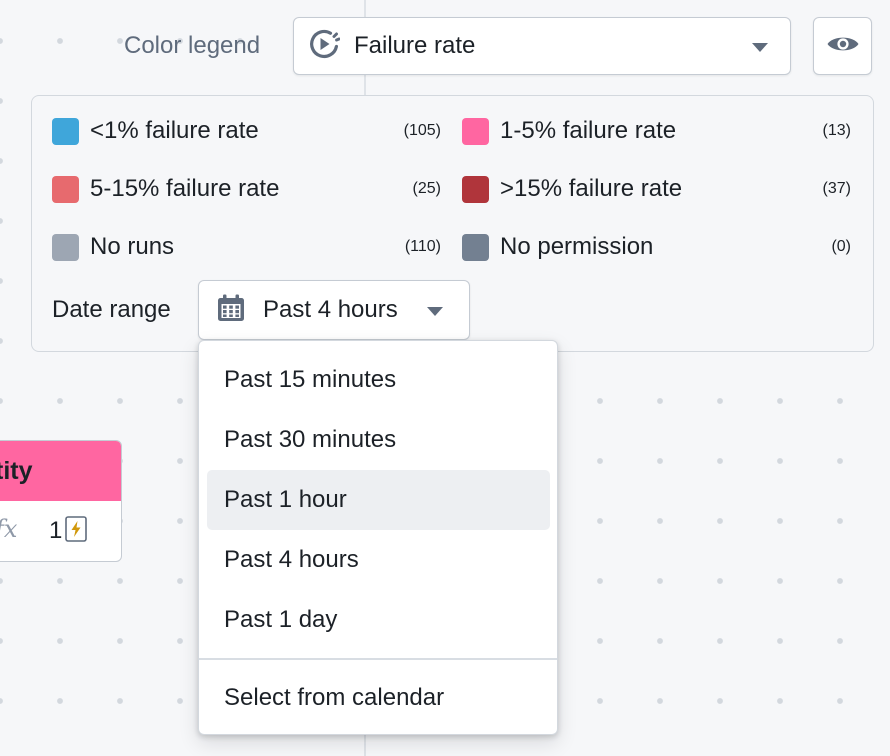  I want to click on legend-item-count: (110), so click(422, 246).